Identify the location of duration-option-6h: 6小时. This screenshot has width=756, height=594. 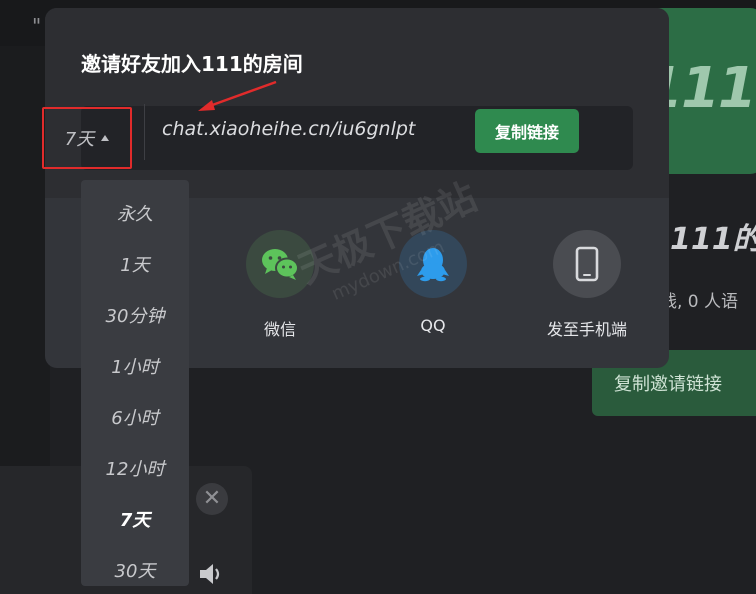
(135, 416).